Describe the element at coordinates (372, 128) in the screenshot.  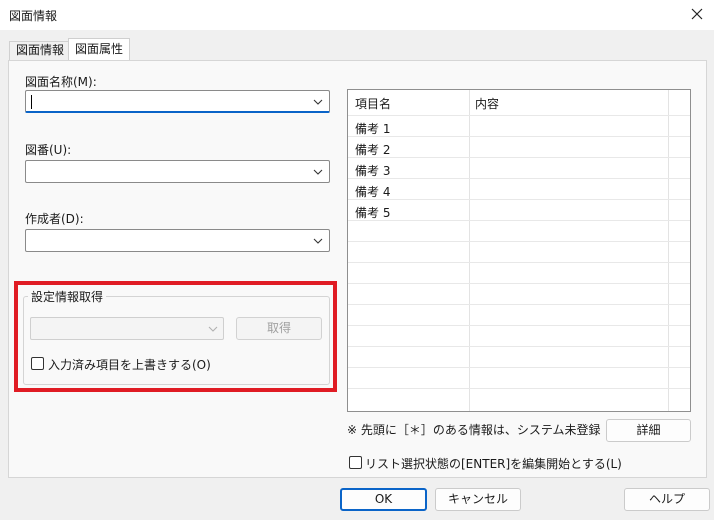
I see `table-row: 備考 1` at that location.